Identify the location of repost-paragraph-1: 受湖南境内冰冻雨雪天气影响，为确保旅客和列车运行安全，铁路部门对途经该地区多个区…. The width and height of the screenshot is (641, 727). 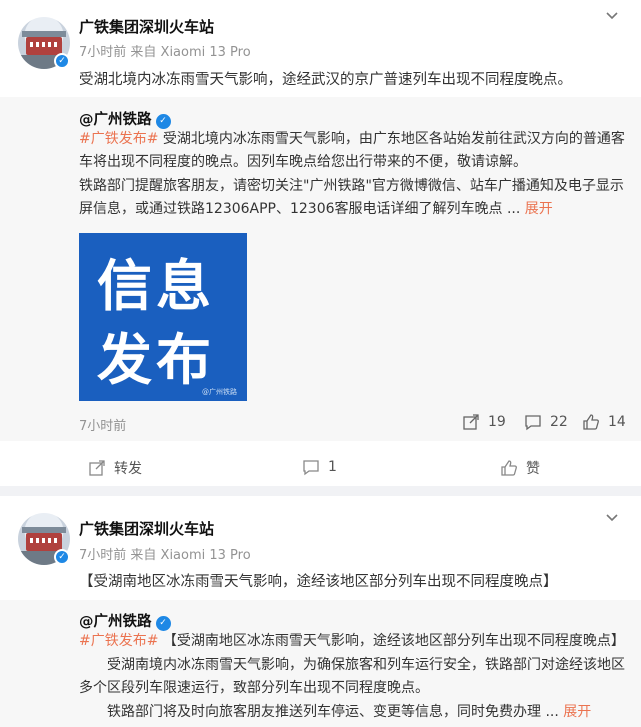
(352, 676).